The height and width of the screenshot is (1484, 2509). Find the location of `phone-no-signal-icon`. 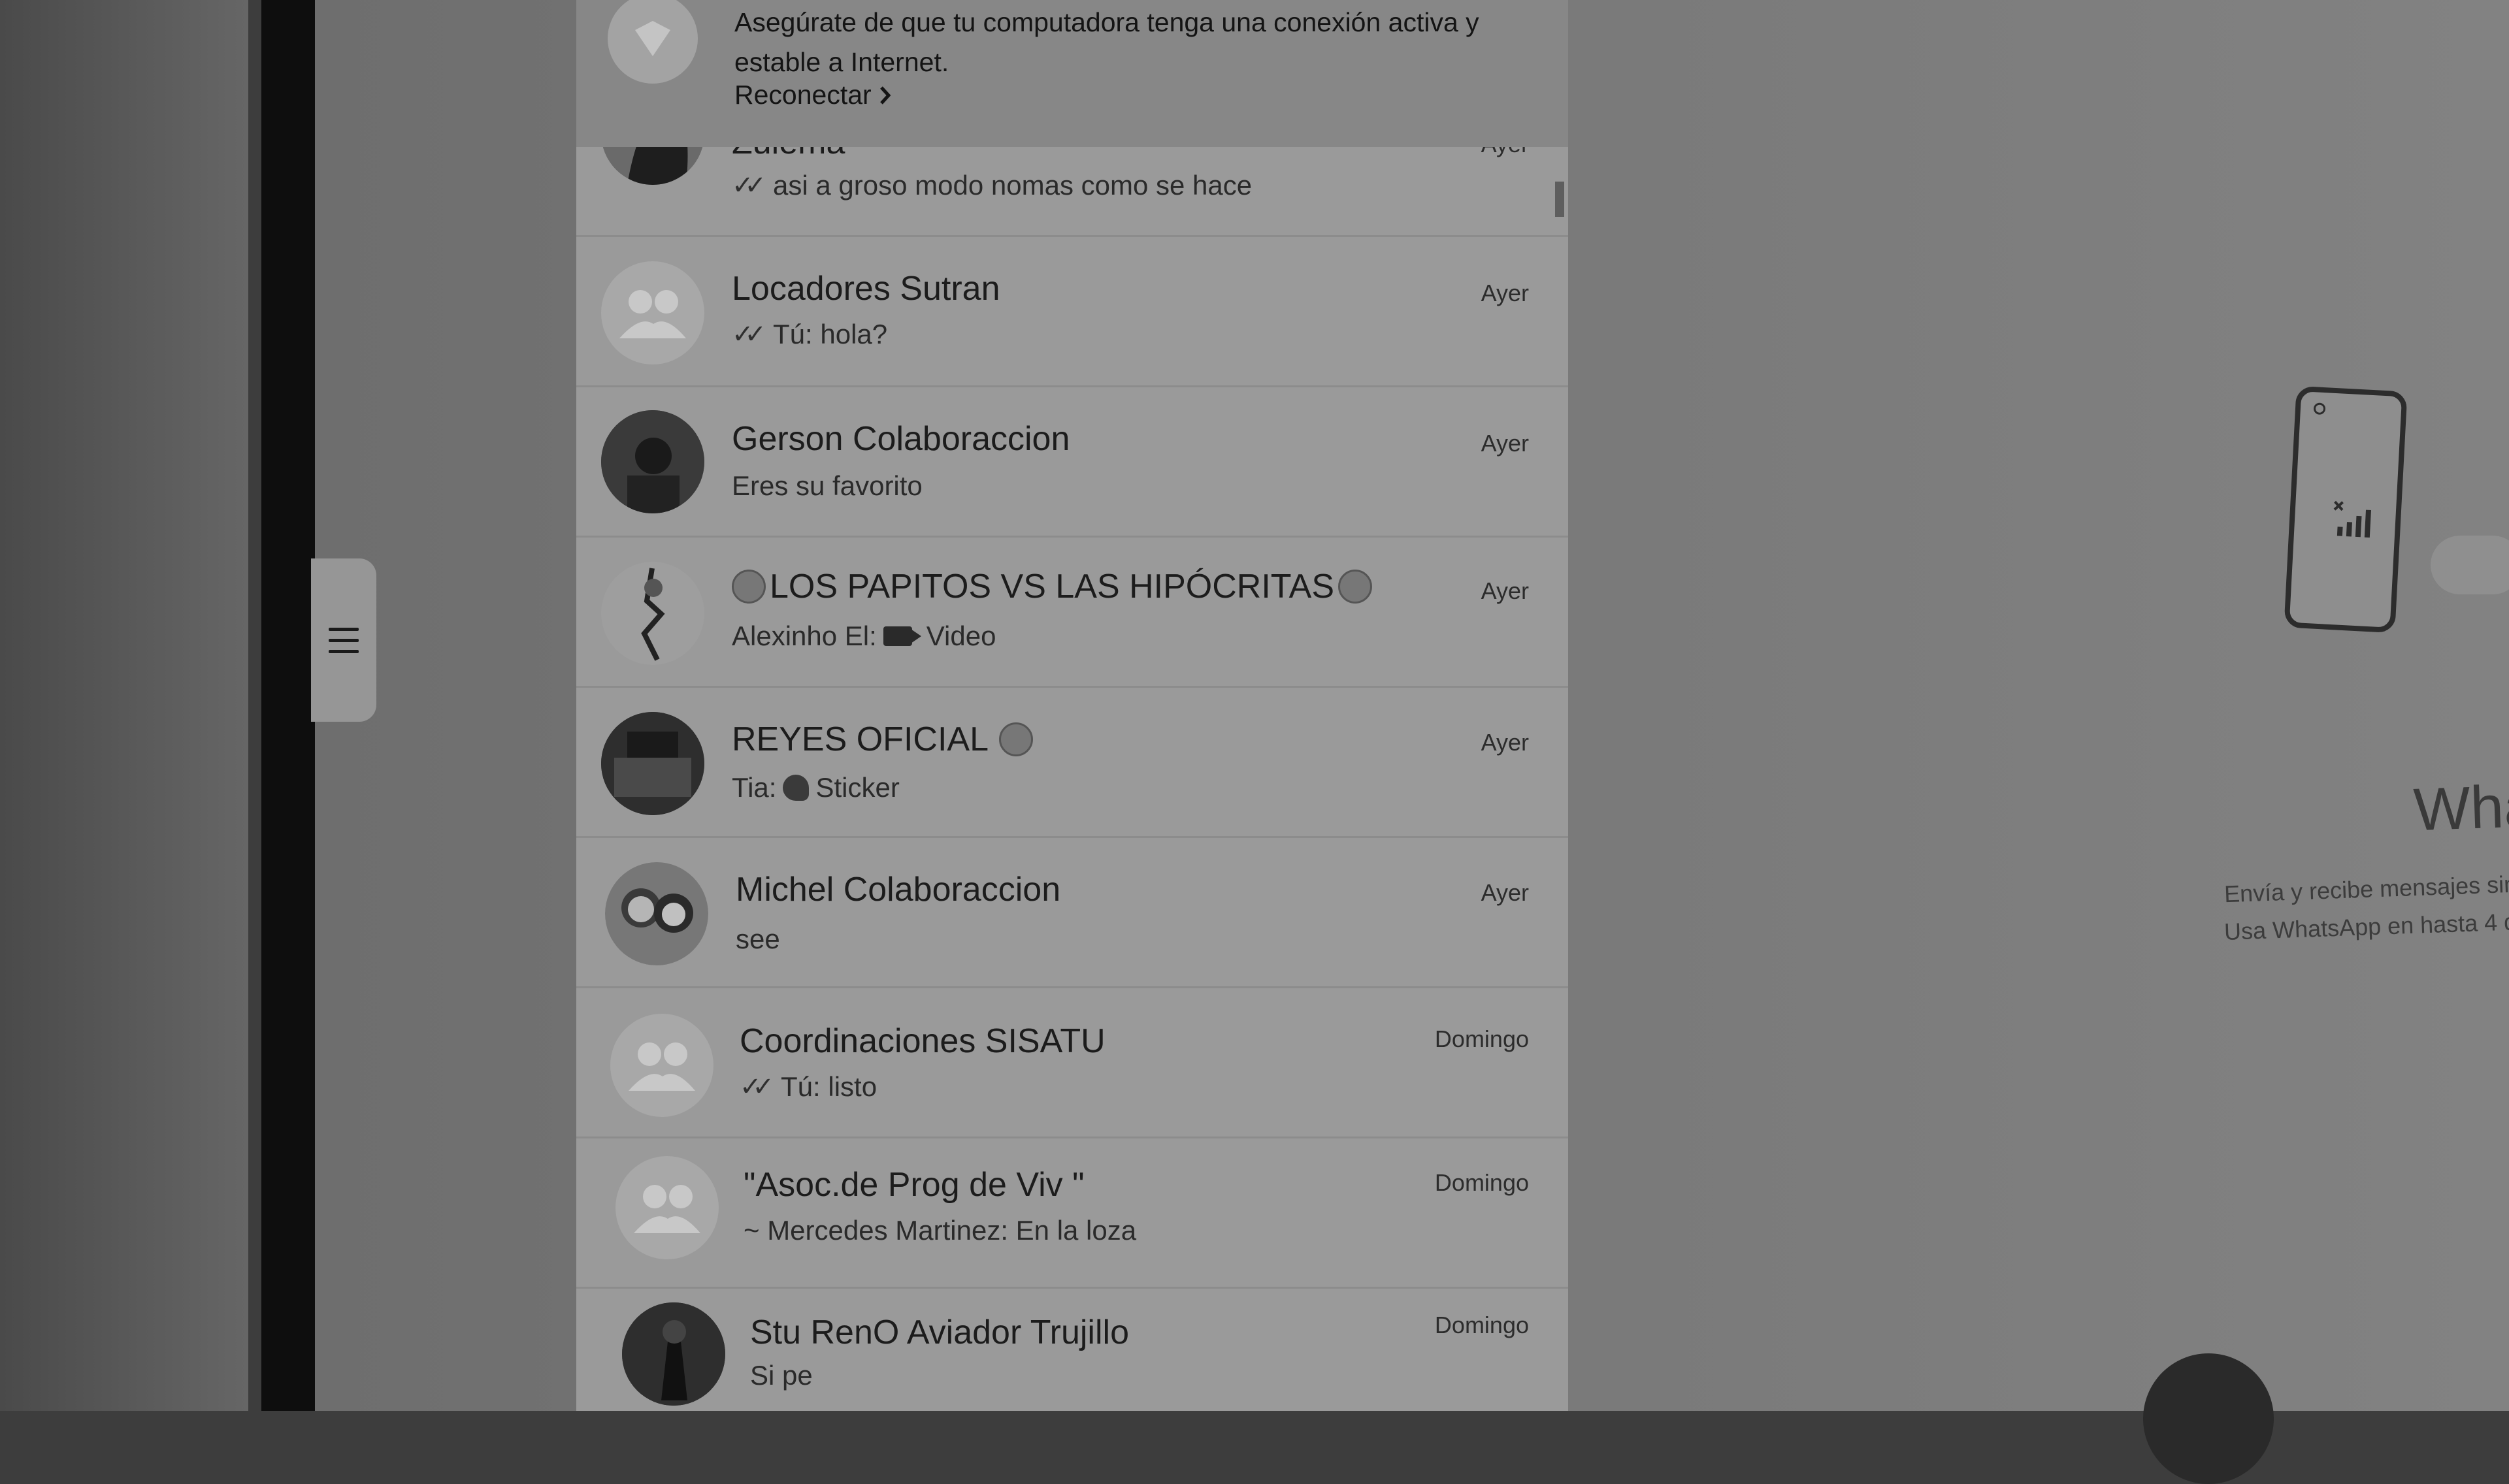

phone-no-signal-icon is located at coordinates (2346, 509).